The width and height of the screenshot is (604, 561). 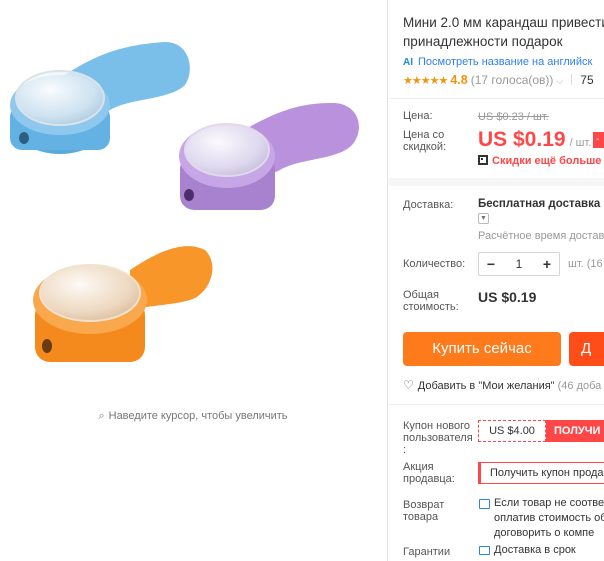 I want to click on chevron-down-icon: ⌵, so click(x=559, y=81).